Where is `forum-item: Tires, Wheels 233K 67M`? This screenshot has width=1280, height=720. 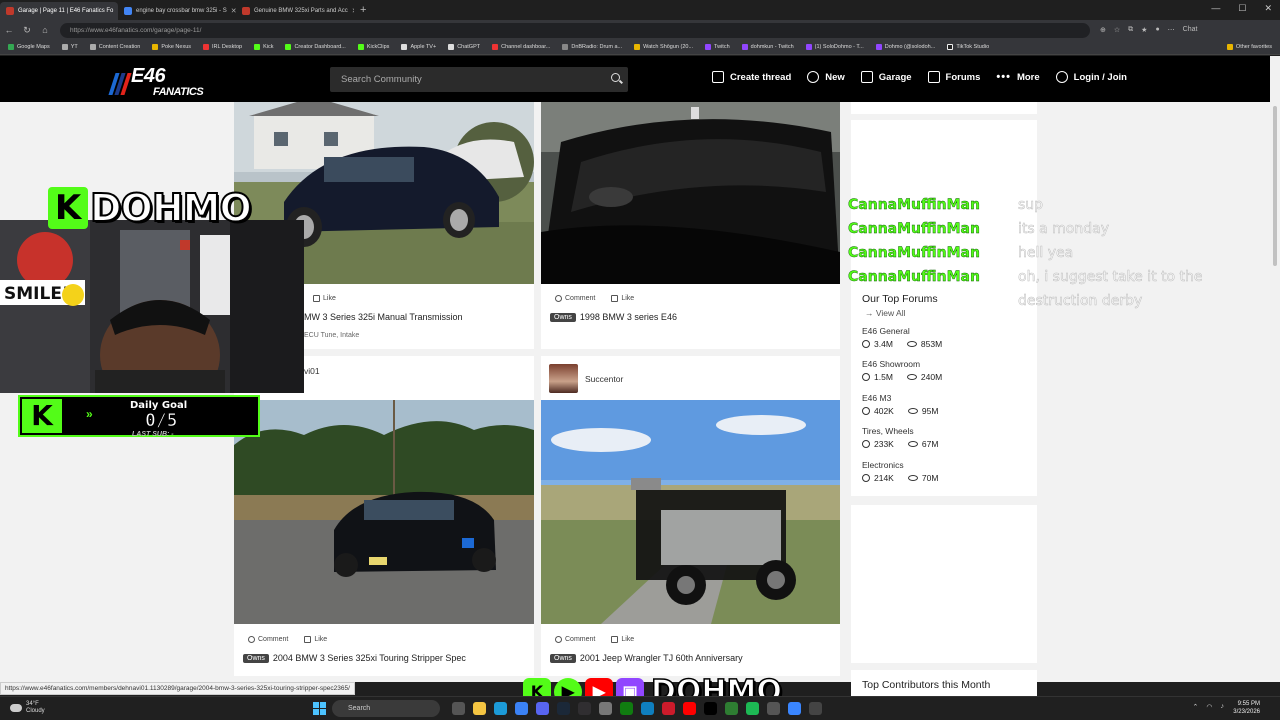 forum-item: Tires, Wheels 233K 67M is located at coordinates (900, 437).